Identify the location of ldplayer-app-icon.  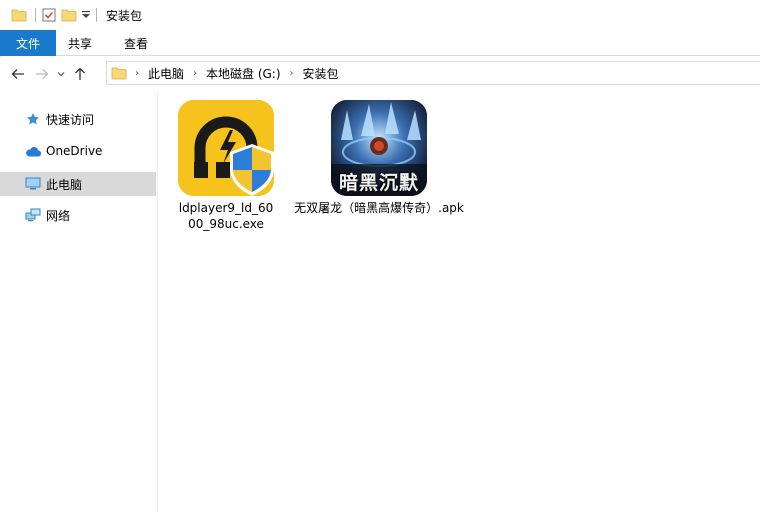
(226, 148).